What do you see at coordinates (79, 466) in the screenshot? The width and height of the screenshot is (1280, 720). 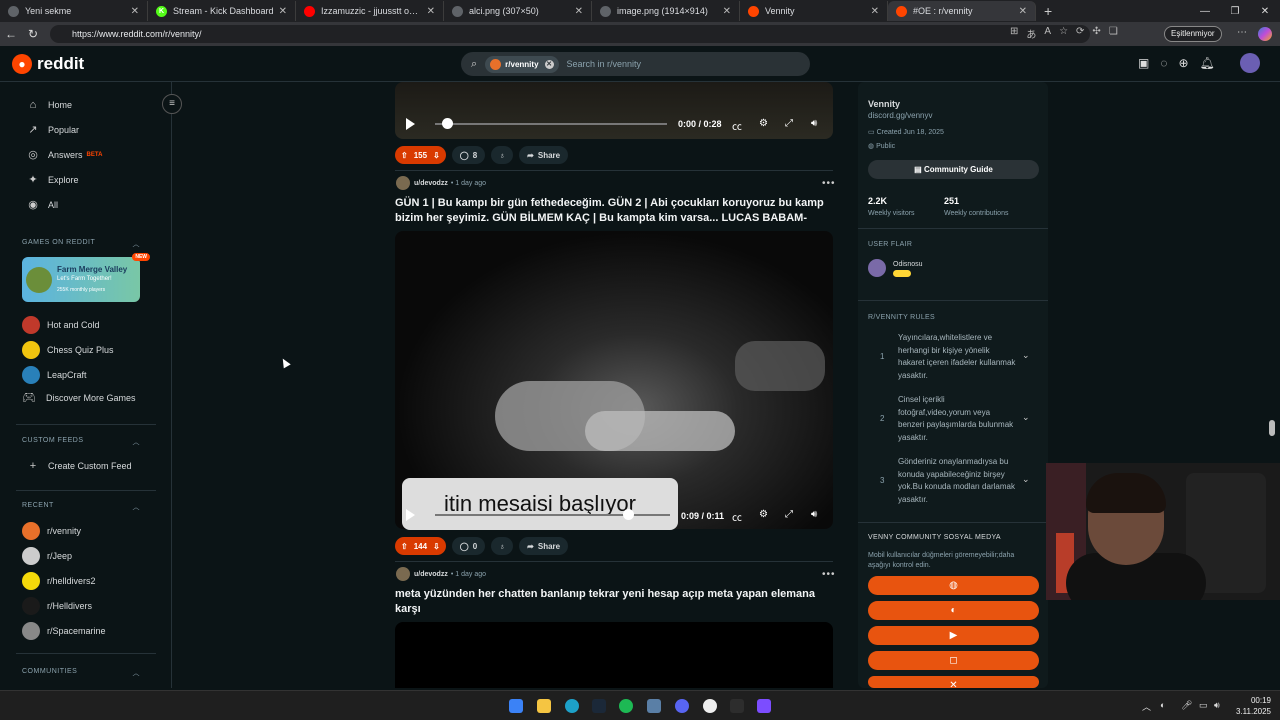 I see `create-custom-feed: + Create Custom Feed` at bounding box center [79, 466].